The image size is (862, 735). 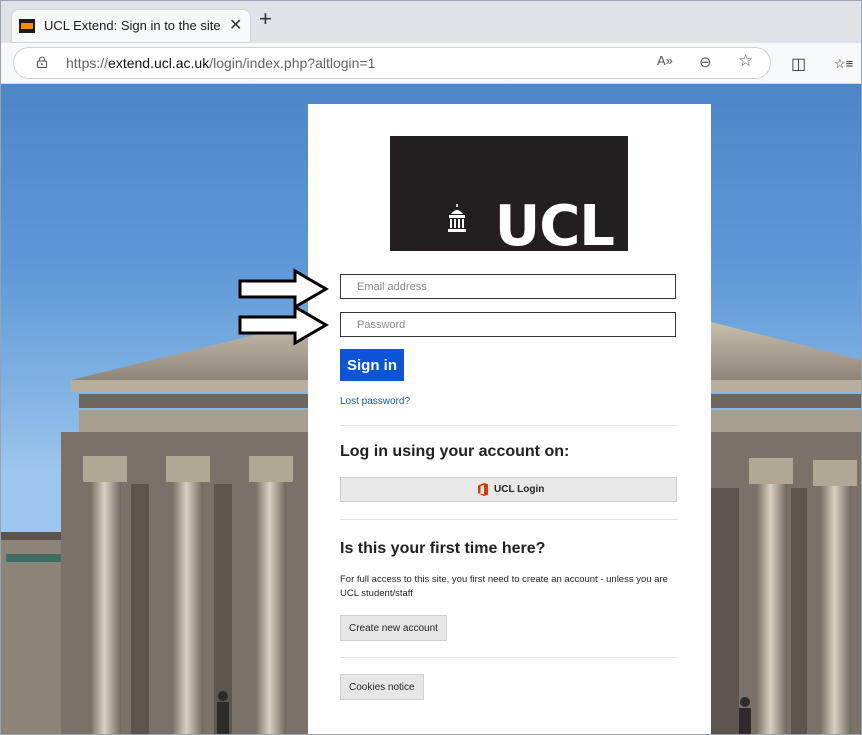 I want to click on url-path: /login/index.php?altlogin=1, so click(x=292, y=63).